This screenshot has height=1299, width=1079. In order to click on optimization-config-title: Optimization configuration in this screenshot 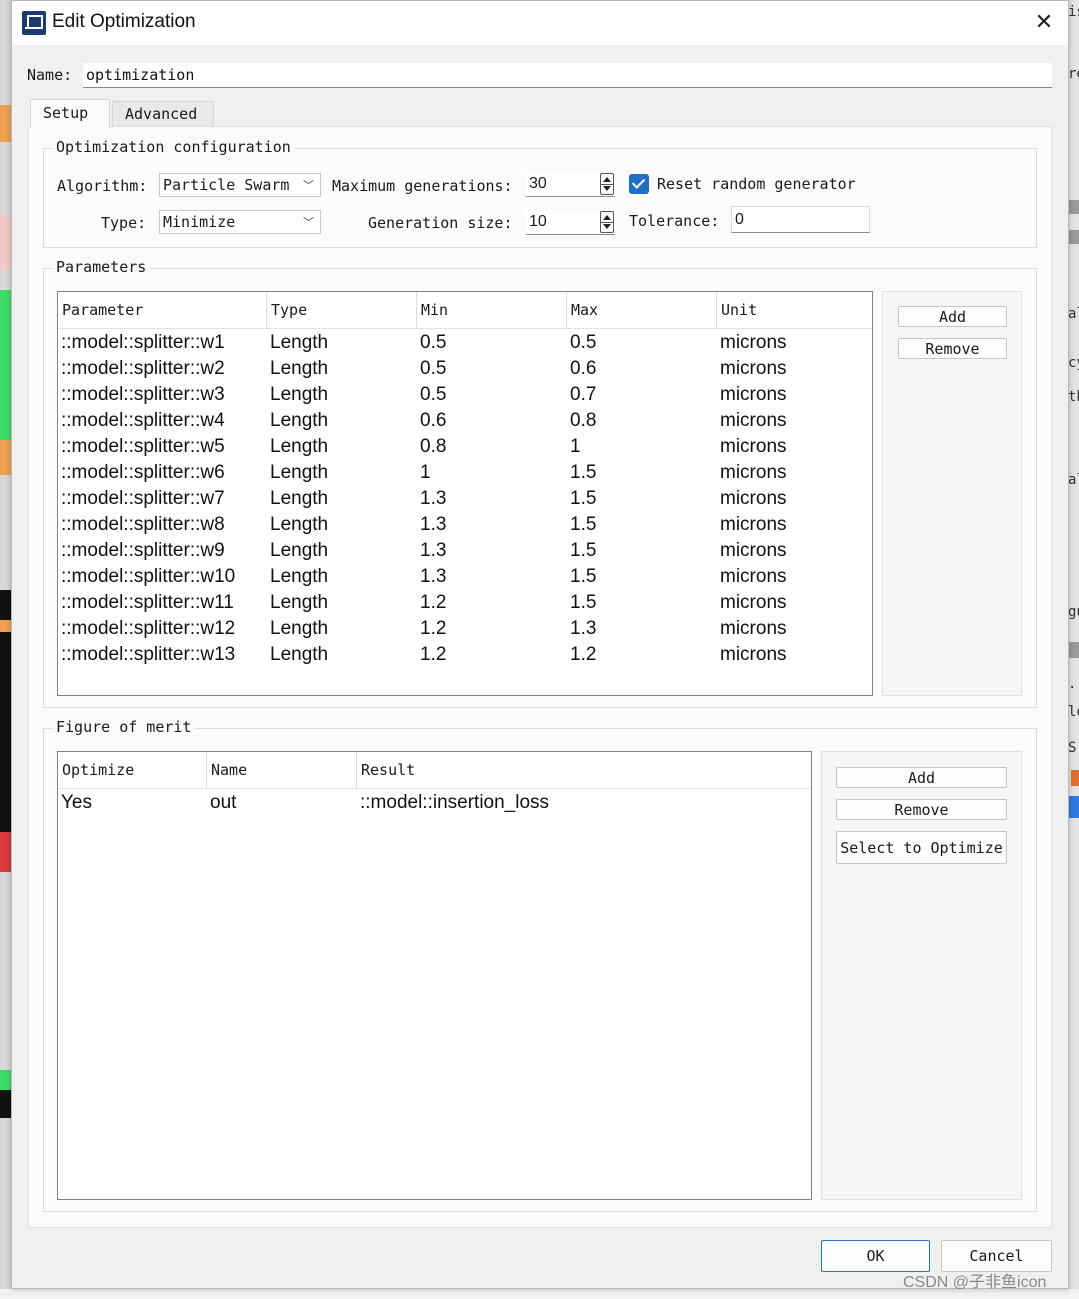, I will do `click(173, 147)`.